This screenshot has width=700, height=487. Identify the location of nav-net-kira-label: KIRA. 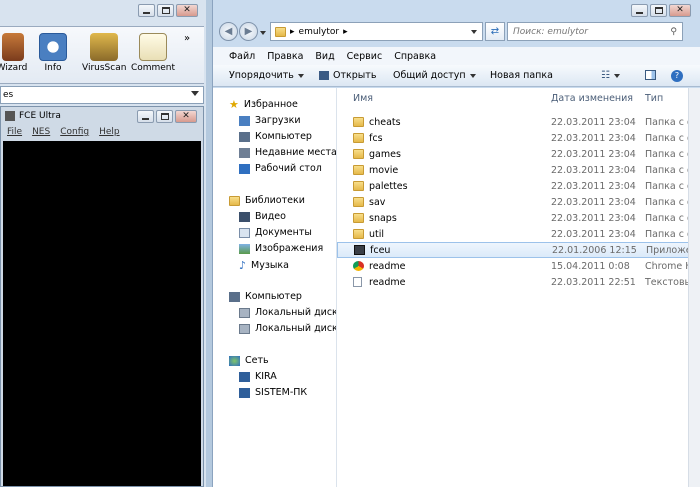
(266, 376).